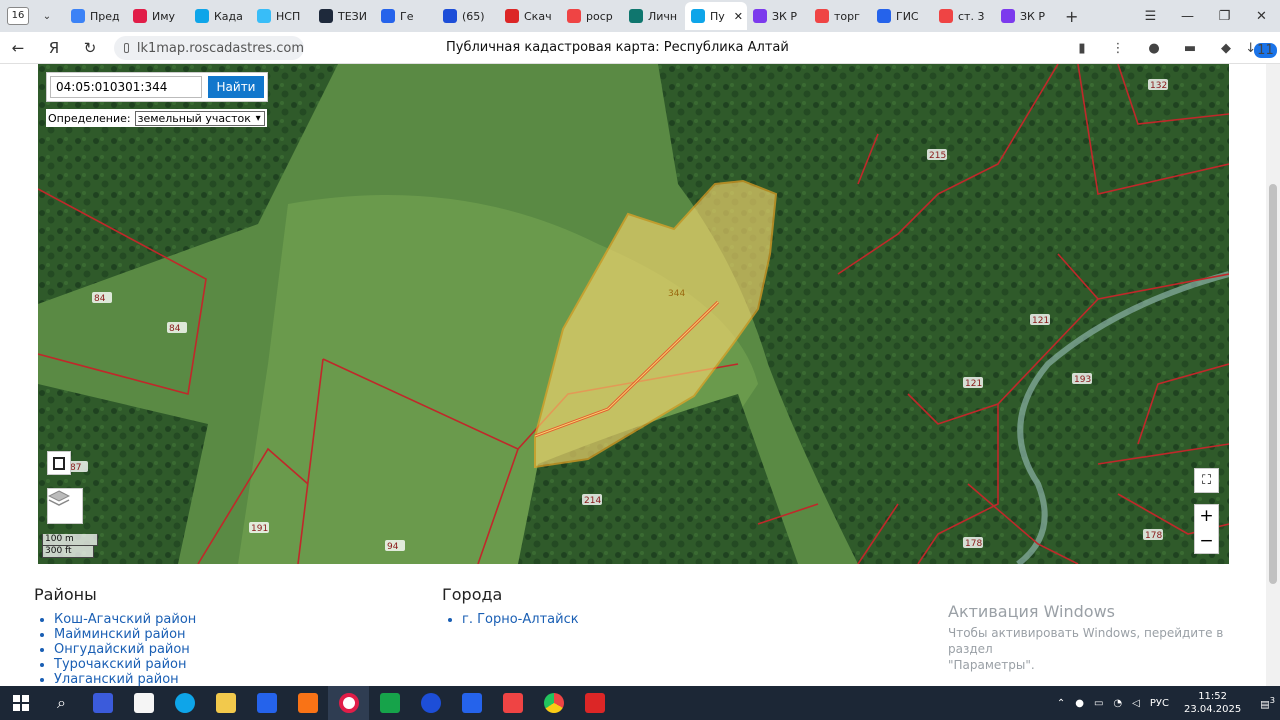  What do you see at coordinates (1212, 703) in the screenshot?
I see `clock: 11:52 23.04.2025` at bounding box center [1212, 703].